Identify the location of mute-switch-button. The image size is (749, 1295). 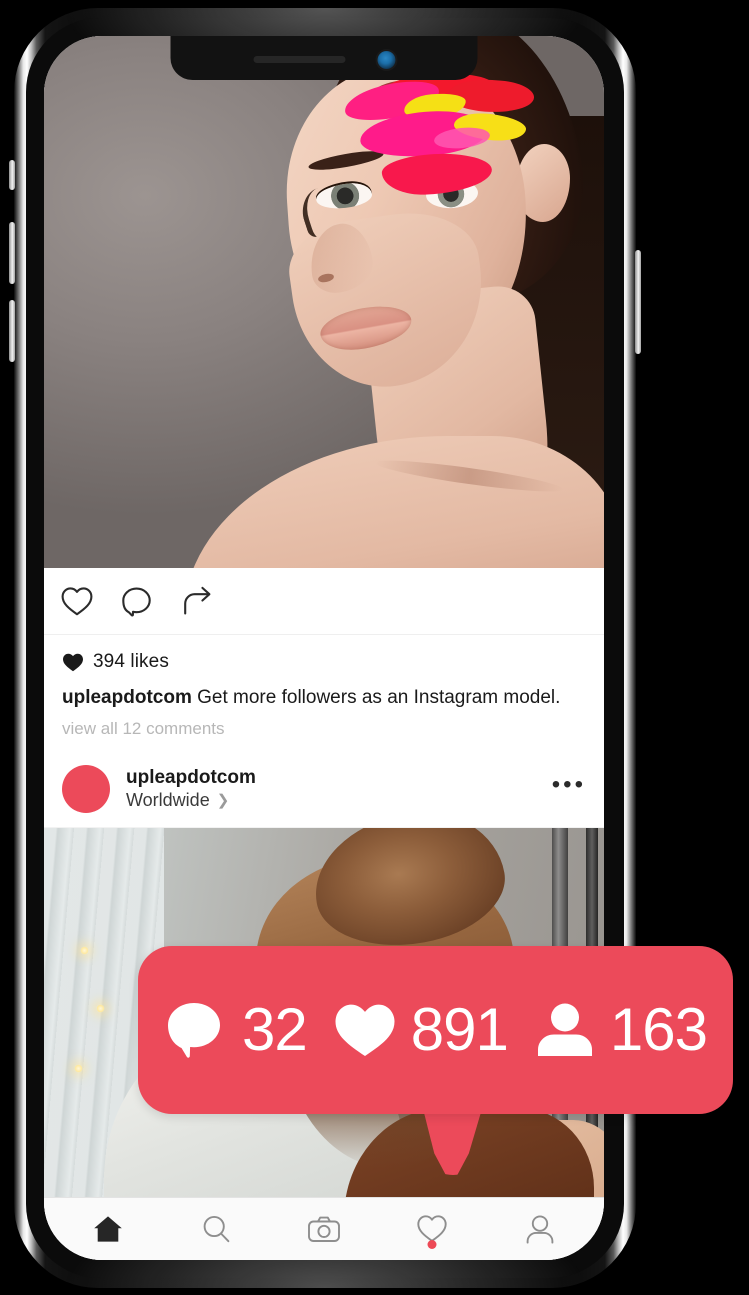
(12, 175).